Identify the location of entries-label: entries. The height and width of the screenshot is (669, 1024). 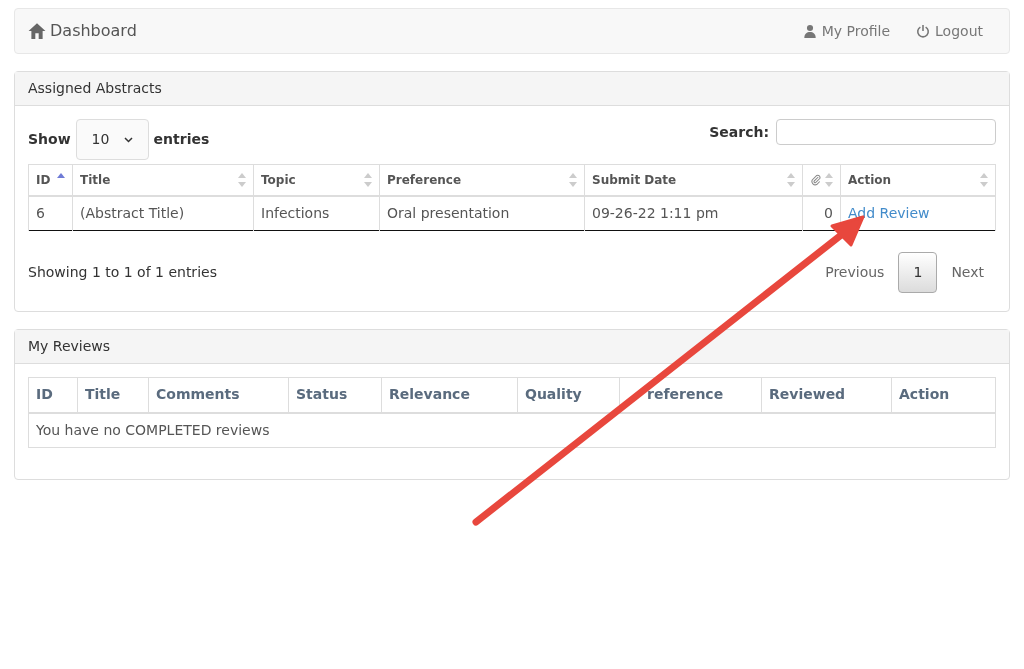
(181, 139).